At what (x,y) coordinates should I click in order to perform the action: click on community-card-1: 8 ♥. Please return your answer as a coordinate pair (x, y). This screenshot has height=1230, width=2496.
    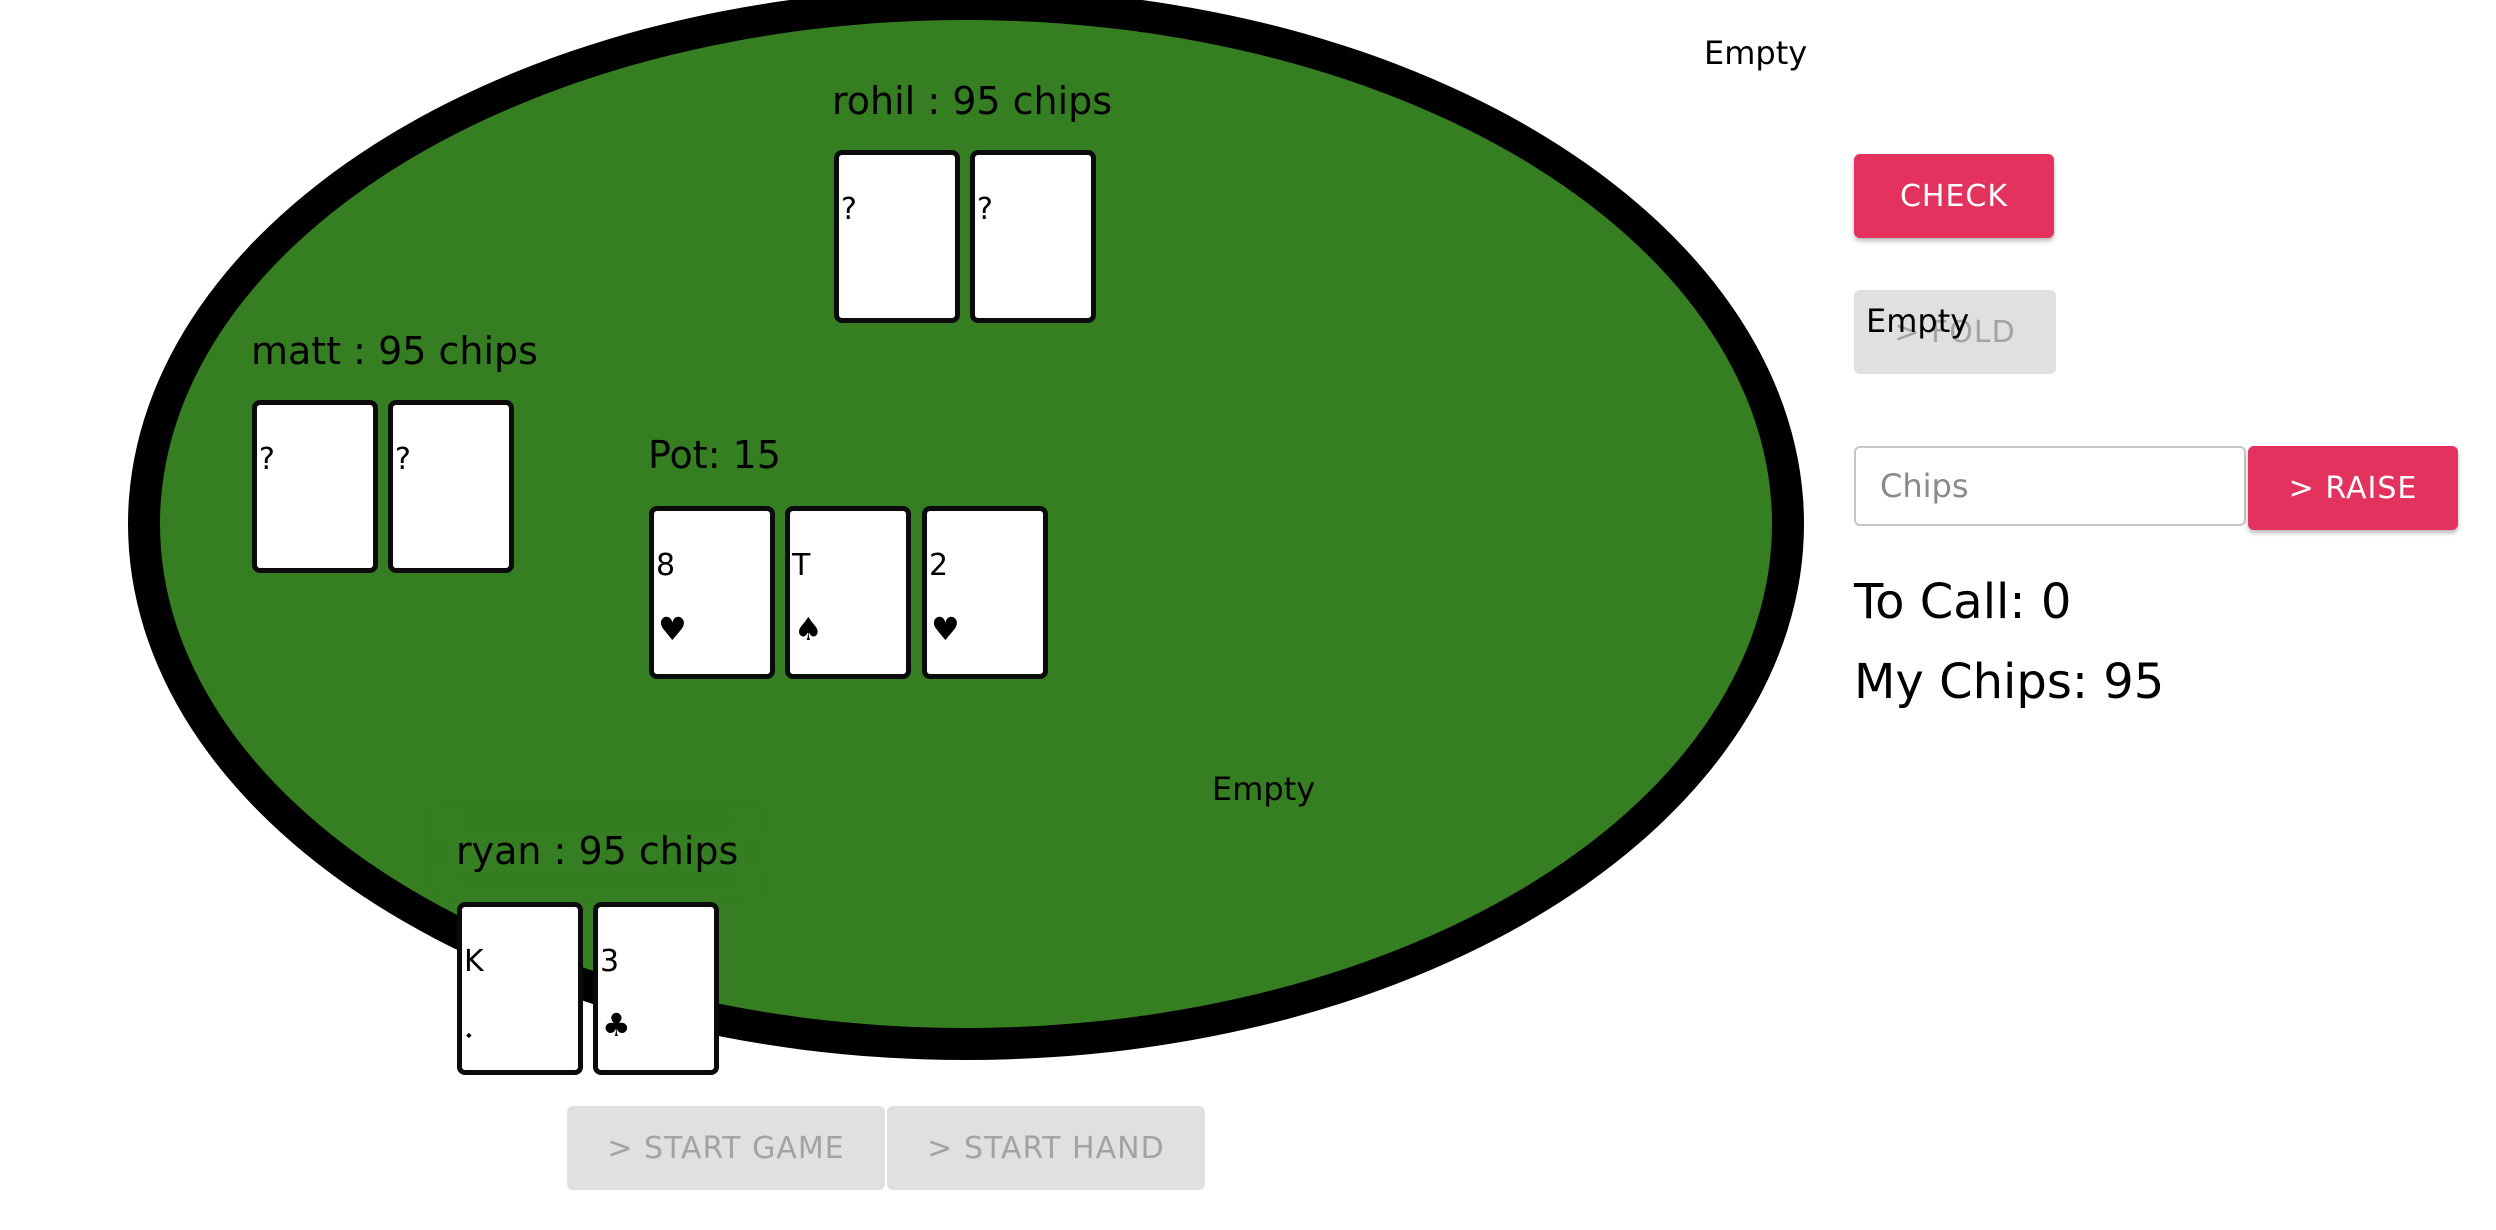
    Looking at the image, I should click on (712, 592).